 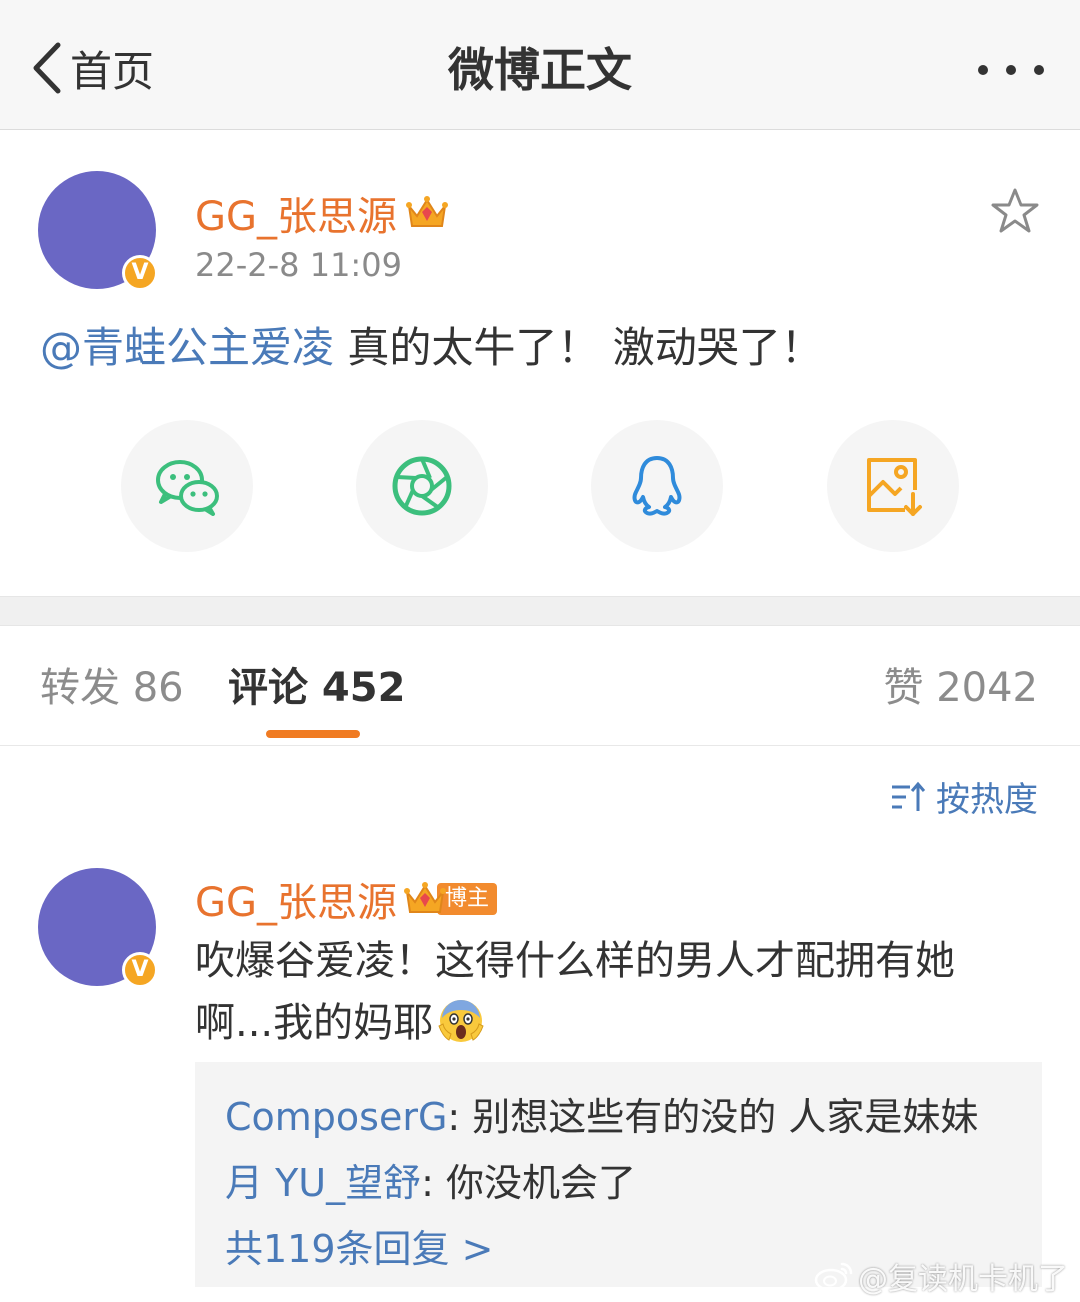 What do you see at coordinates (578, 347) in the screenshot?
I see `post-text: 真的太牛了！ 激动哭了！` at bounding box center [578, 347].